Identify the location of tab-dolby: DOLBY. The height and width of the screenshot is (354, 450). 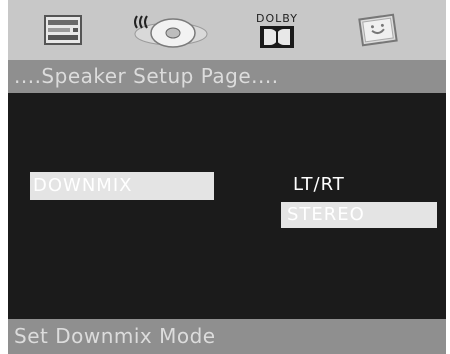
(277, 30).